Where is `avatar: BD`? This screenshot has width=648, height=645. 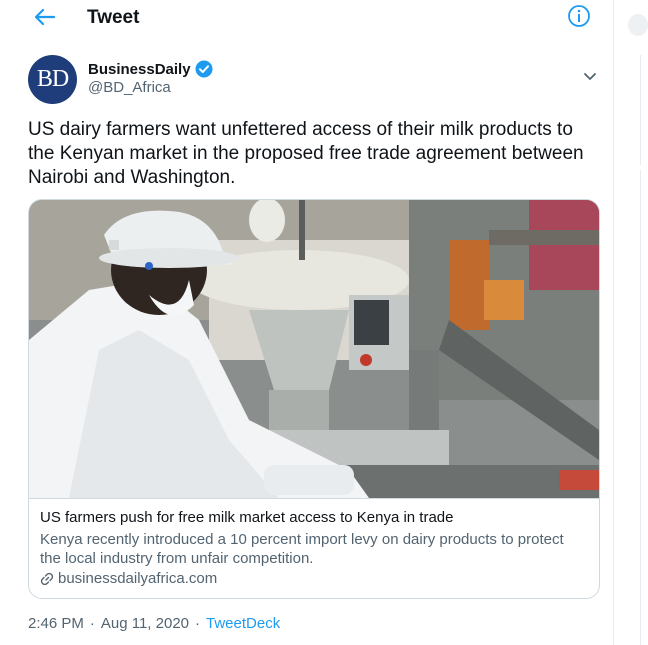
avatar: BD is located at coordinates (52, 79).